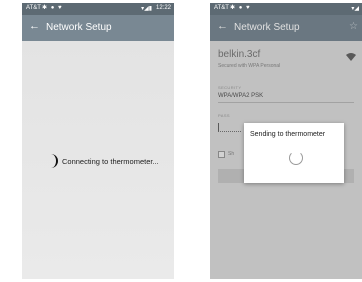  Describe the element at coordinates (53, 161) in the screenshot. I see `spinner-icon` at that location.